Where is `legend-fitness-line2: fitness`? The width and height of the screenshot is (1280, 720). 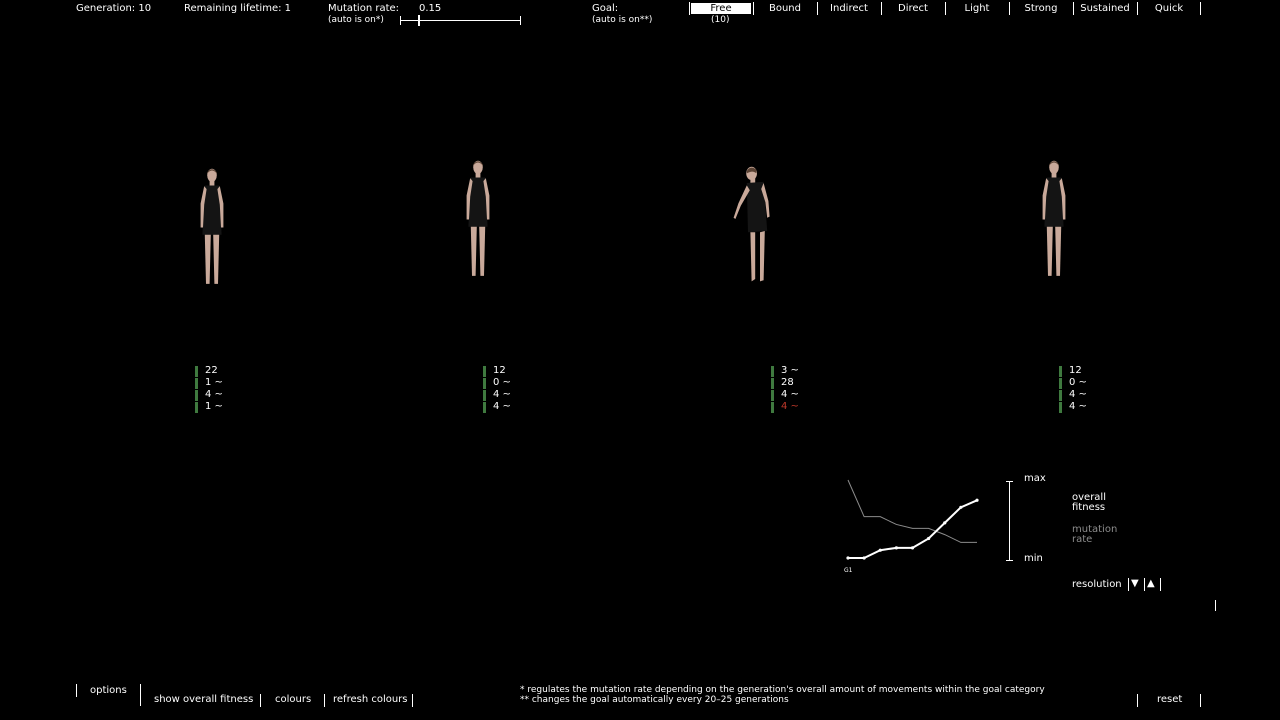 legend-fitness-line2: fitness is located at coordinates (1088, 507).